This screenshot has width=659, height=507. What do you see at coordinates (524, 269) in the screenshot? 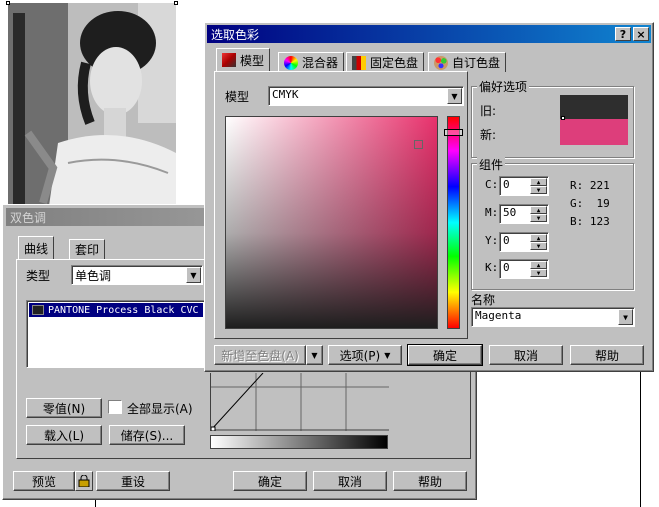
I see `k-input: 0 ▲ ▼` at bounding box center [524, 269].